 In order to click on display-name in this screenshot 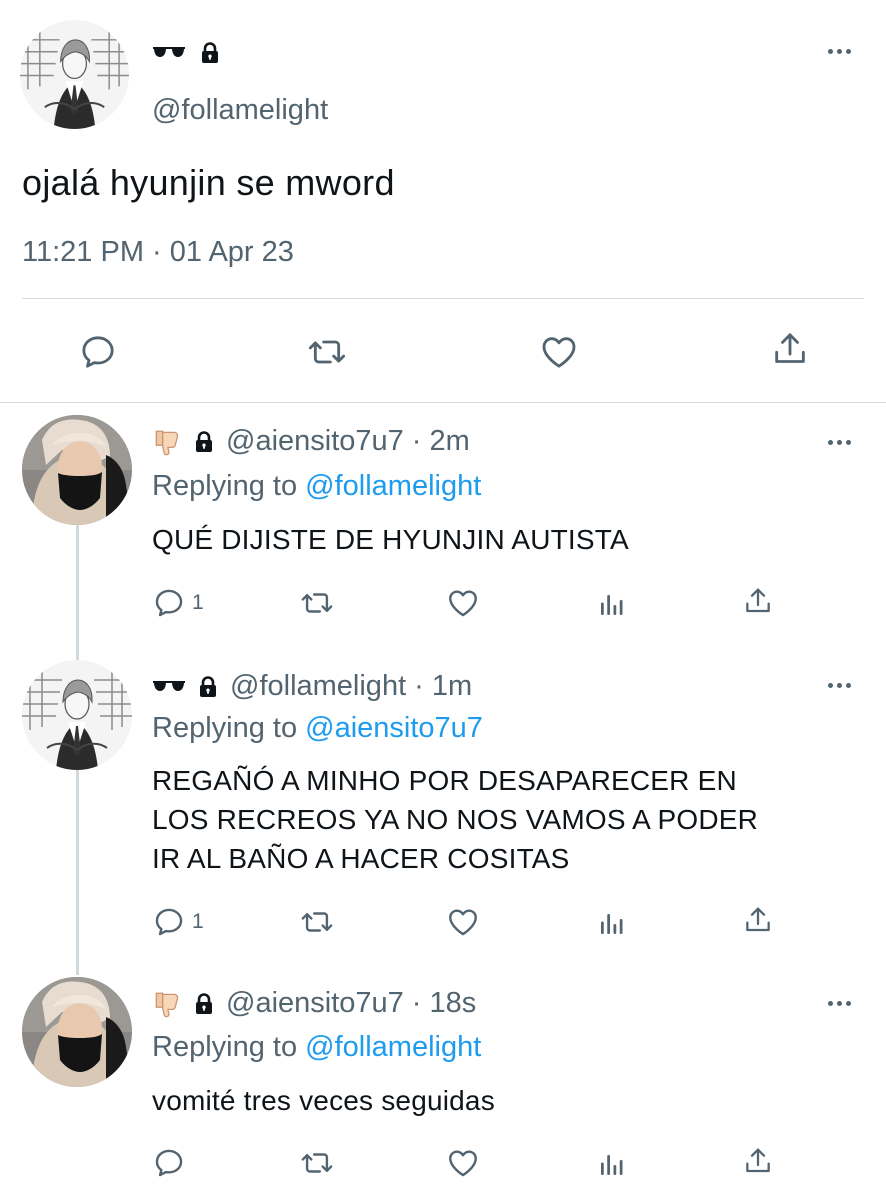, I will do `click(187, 53)`.